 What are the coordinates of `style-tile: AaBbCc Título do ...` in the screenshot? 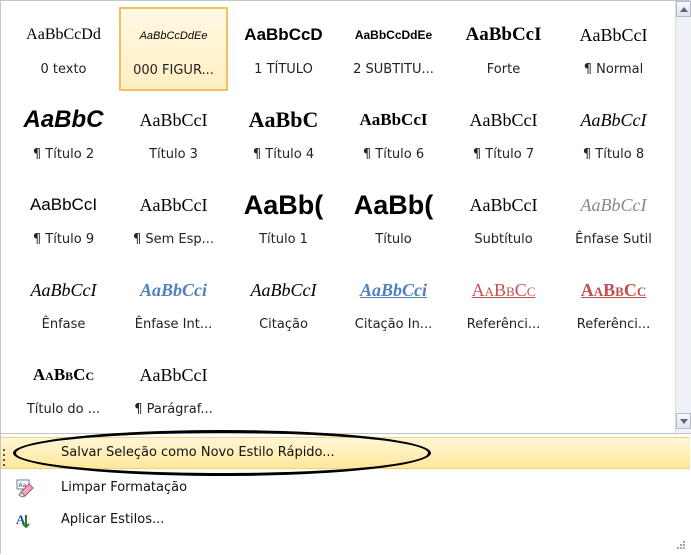 It's located at (63, 389).